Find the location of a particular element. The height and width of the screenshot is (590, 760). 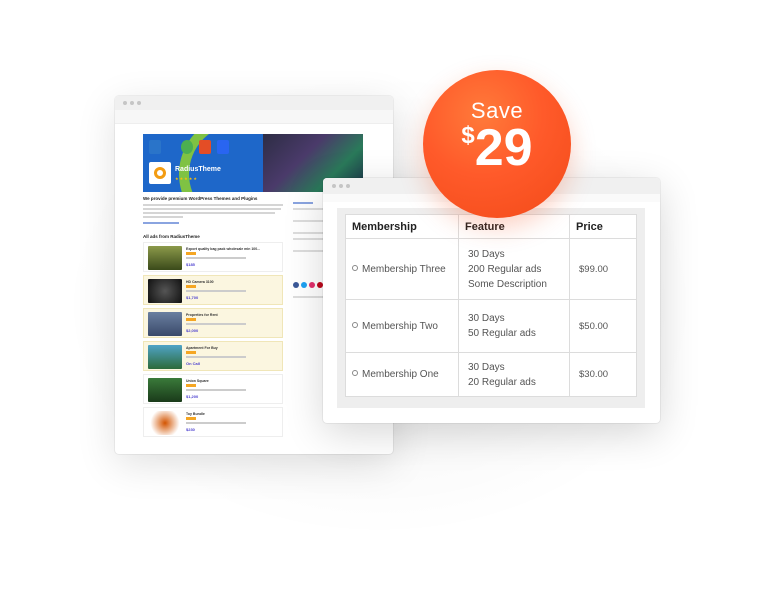

ad-card: Union Square $1,200 is located at coordinates (213, 389).